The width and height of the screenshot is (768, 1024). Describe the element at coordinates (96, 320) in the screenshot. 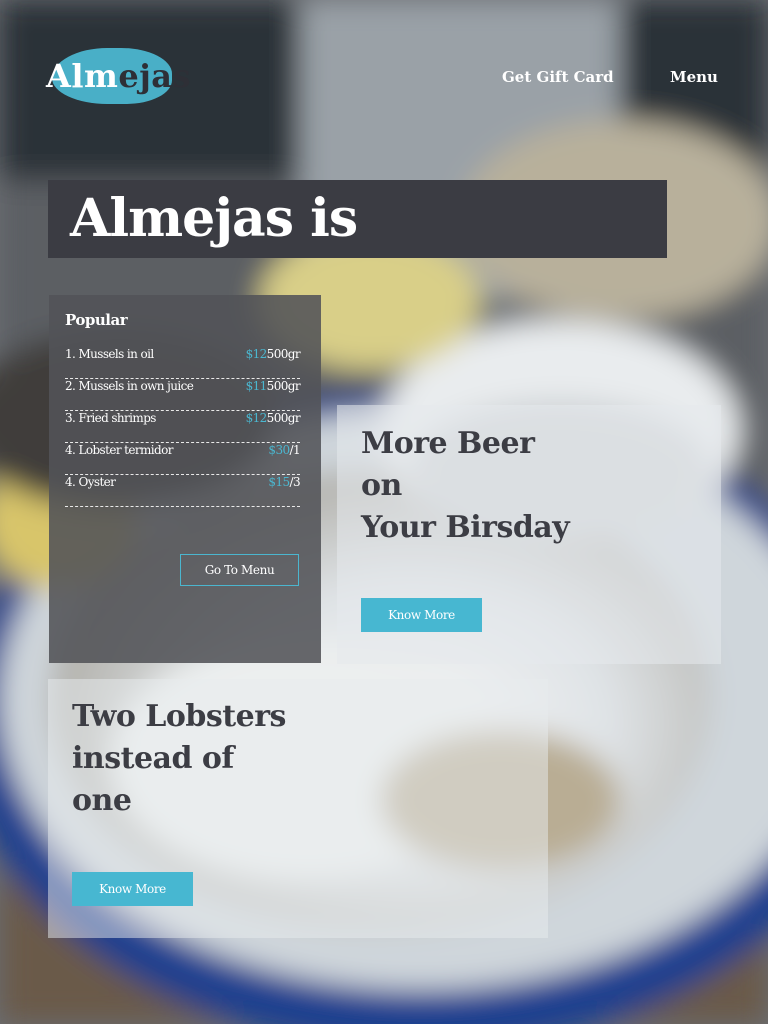

I see `popular-title: Popular` at that location.